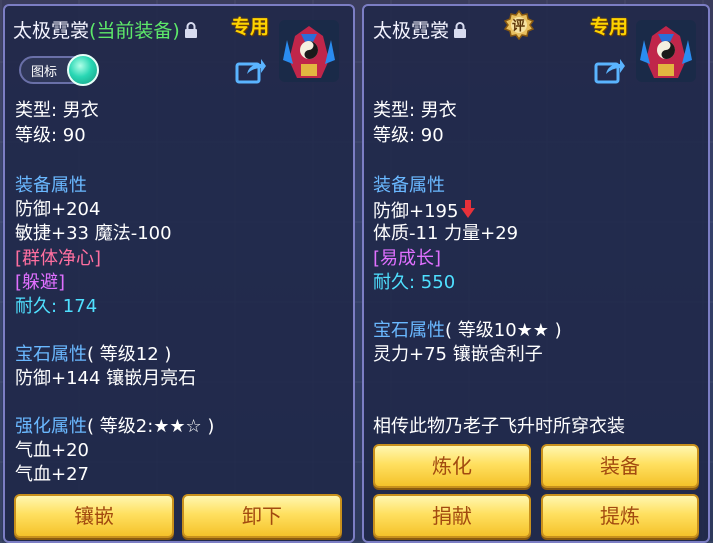  I want to click on enhance-line: 气血+20, so click(52, 450).